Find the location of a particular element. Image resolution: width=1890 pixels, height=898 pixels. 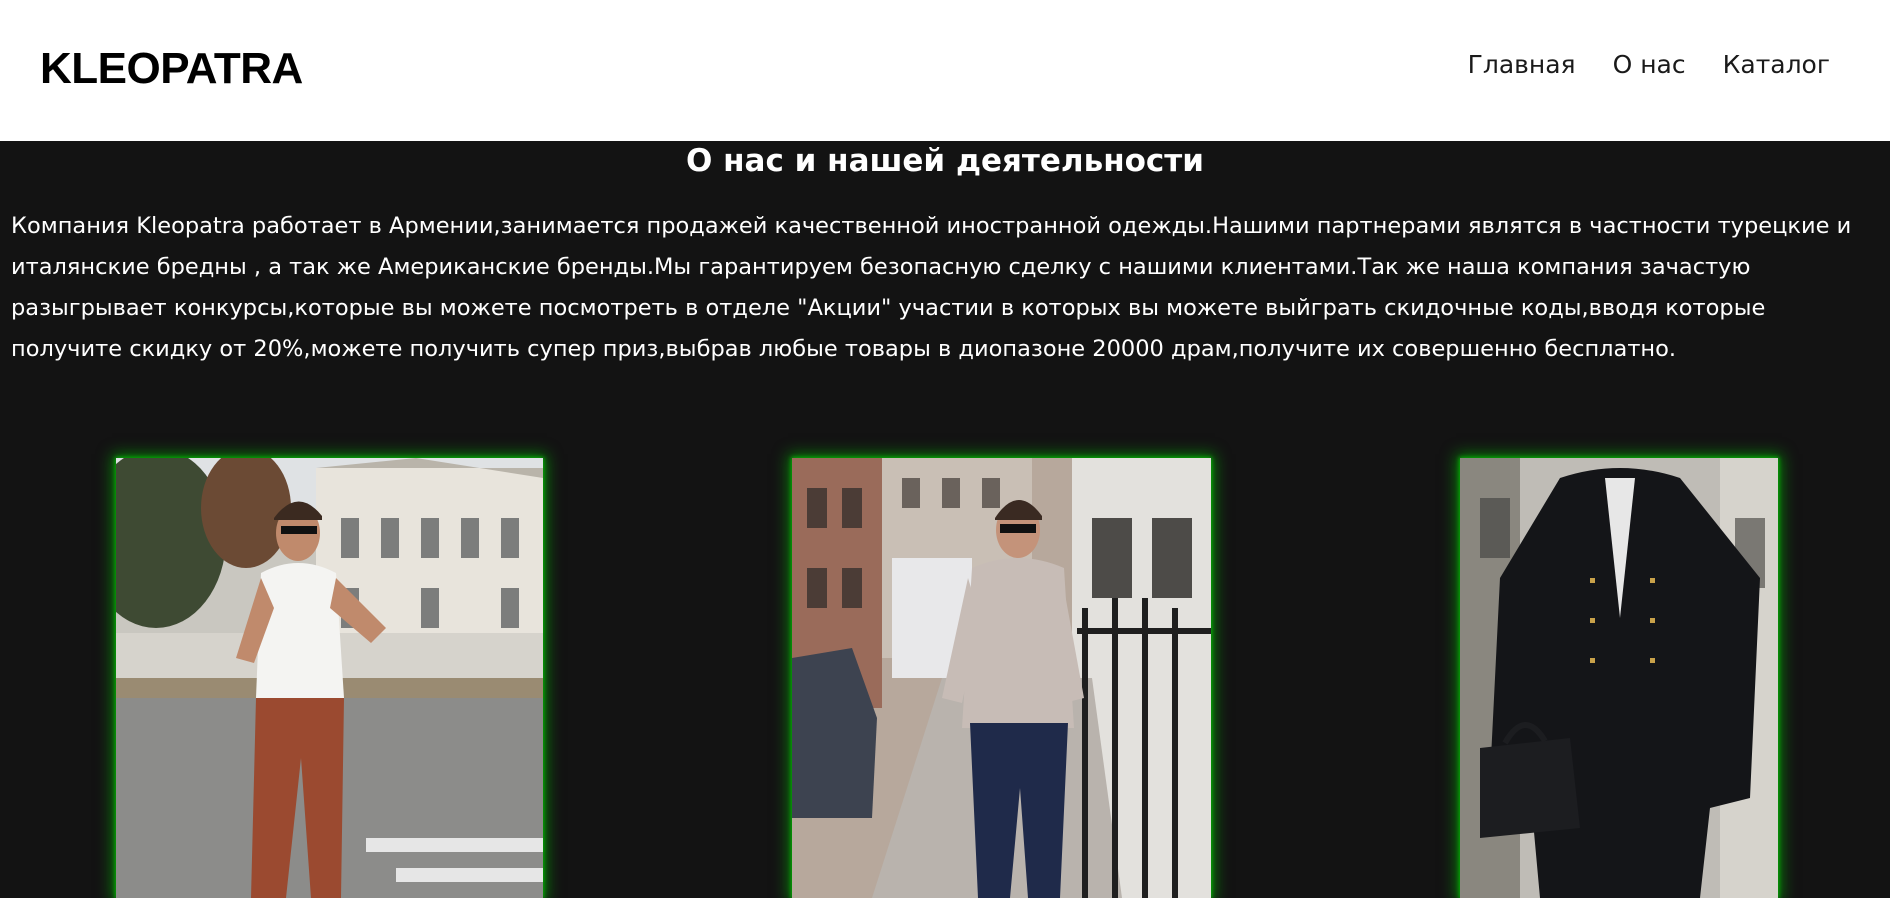

man-white-tshirt-photo is located at coordinates (329, 678).